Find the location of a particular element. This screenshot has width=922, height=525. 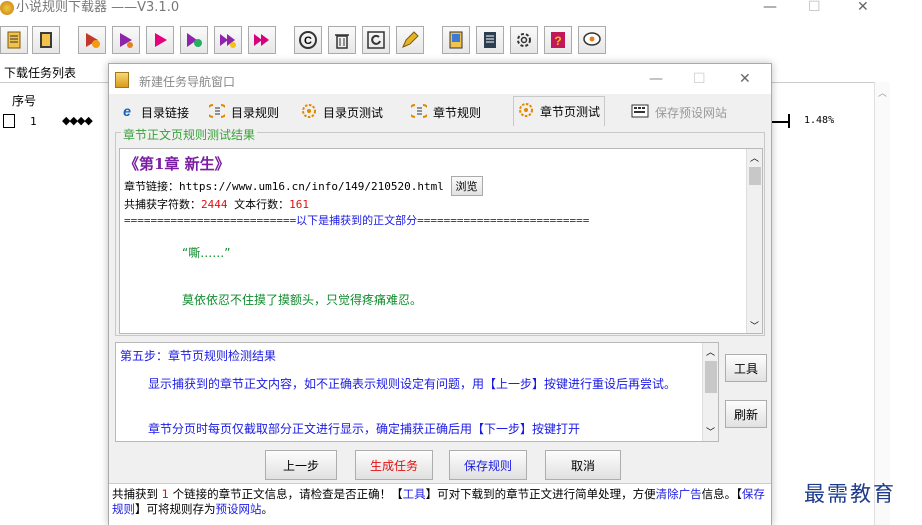

tab-chapter-rule: 章节规则 is located at coordinates (446, 112).